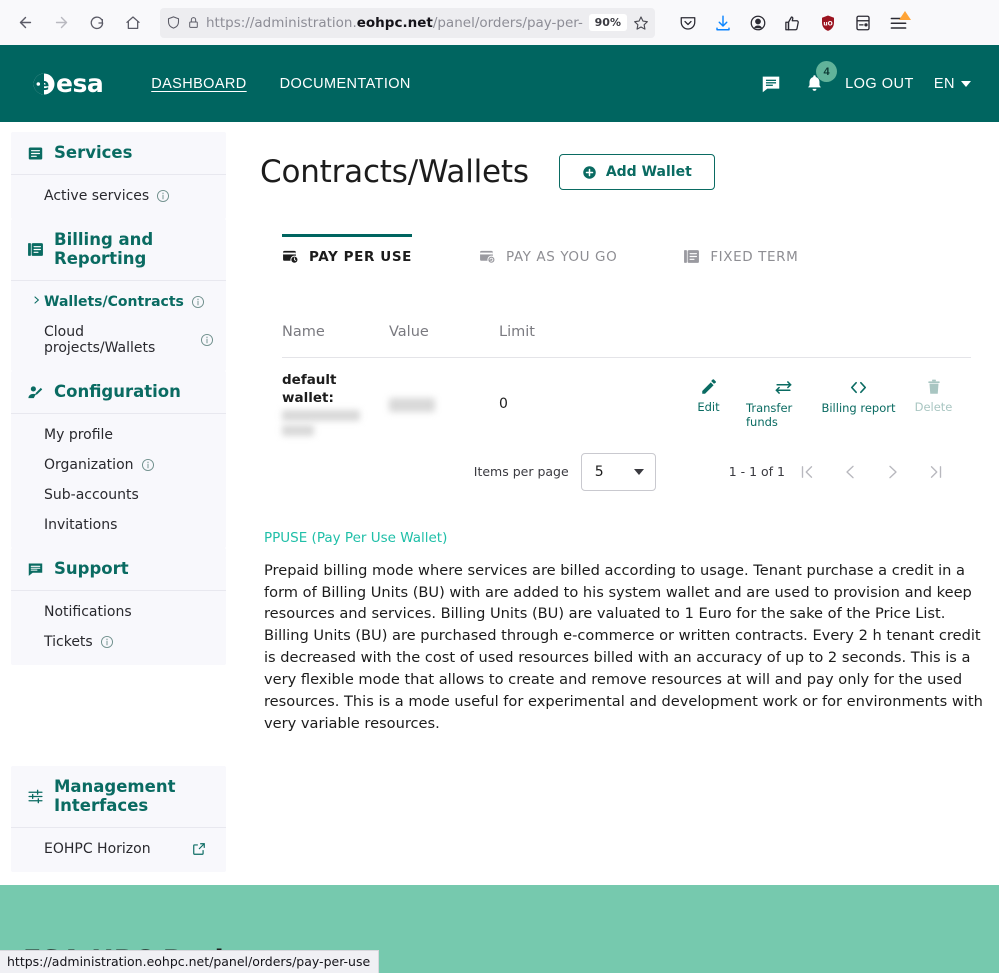 Image resolution: width=999 pixels, height=973 pixels. Describe the element at coordinates (118, 797) in the screenshot. I see `sidebar-section-header: Management Interfaces` at that location.